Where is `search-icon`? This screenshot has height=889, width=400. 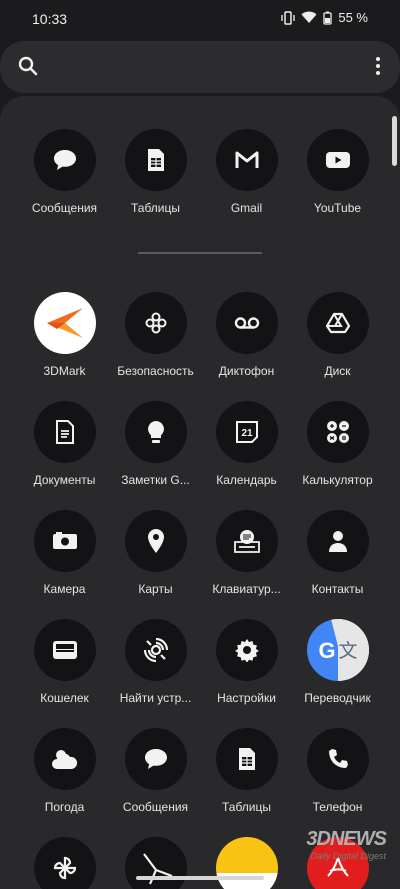 search-icon is located at coordinates (28, 66).